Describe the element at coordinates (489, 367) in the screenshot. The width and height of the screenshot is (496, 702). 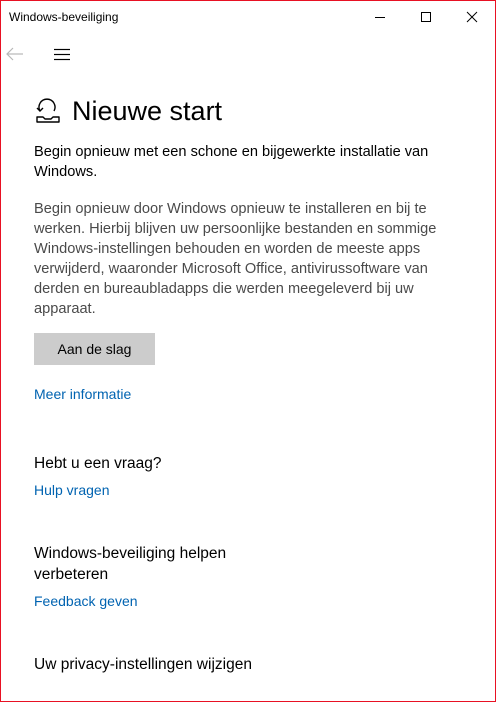
I see `scrollbar` at that location.